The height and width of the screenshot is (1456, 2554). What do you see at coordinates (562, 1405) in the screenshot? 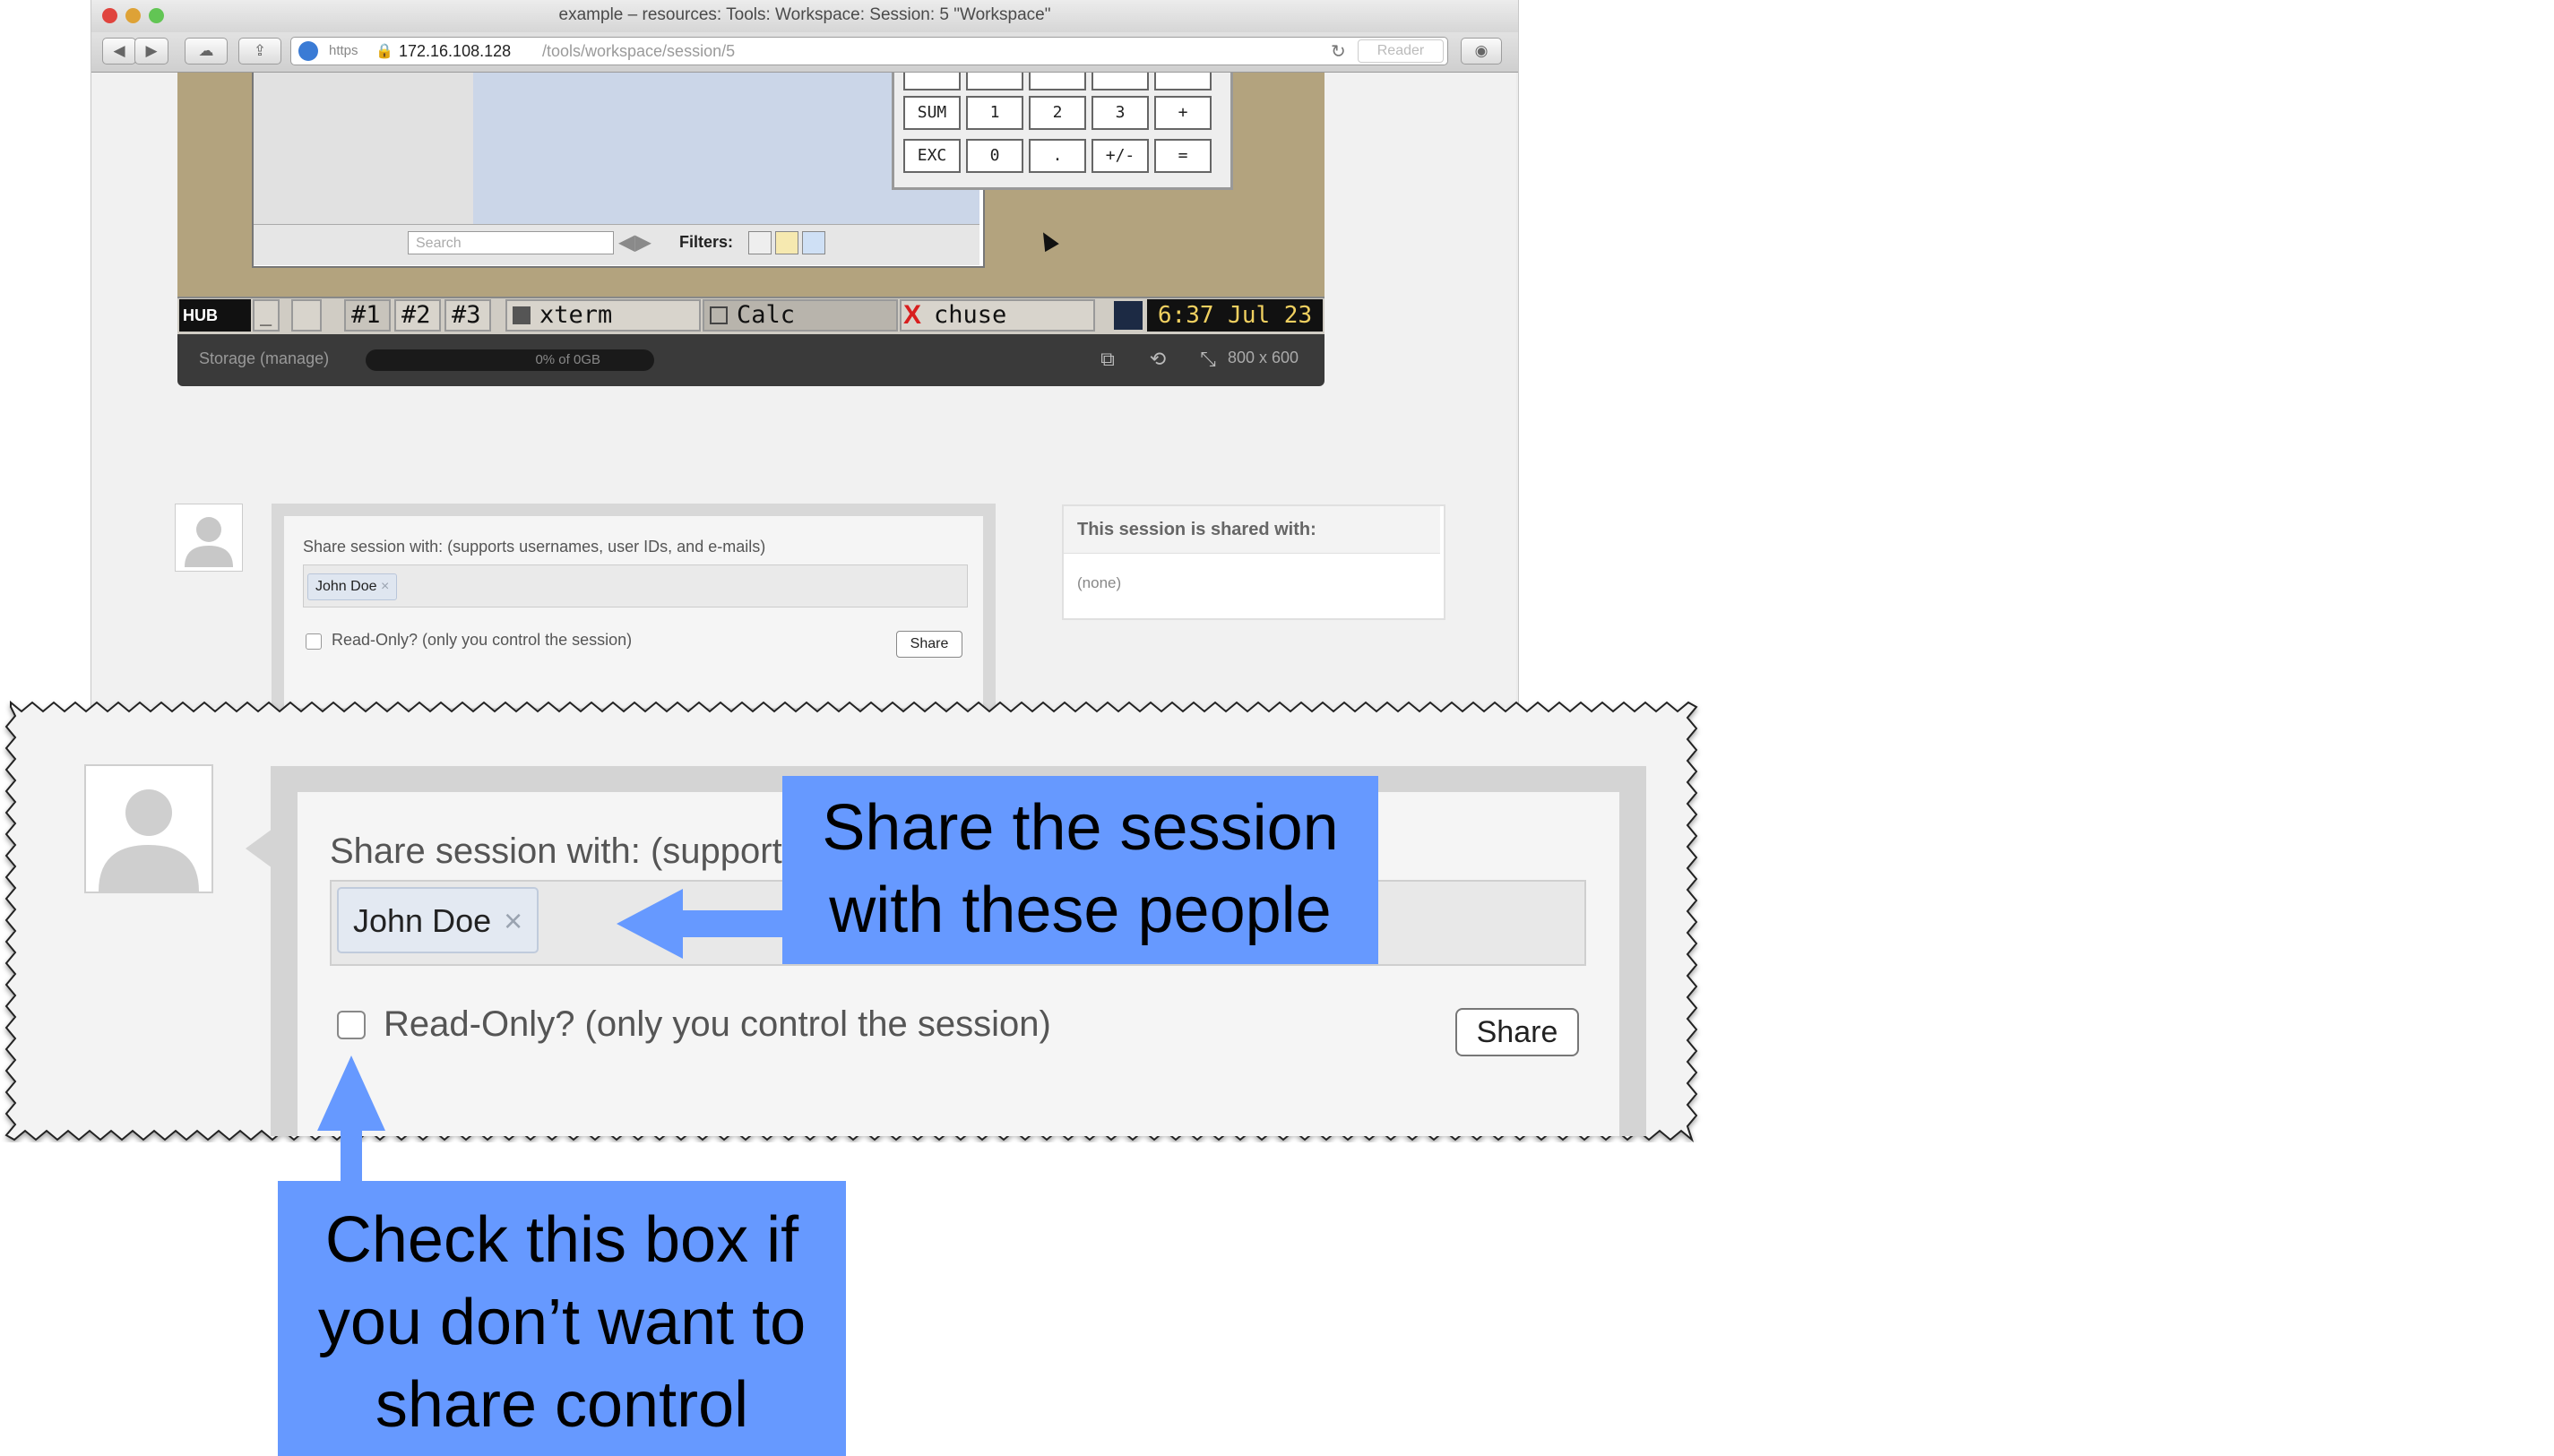
I see `callout-line: share control` at bounding box center [562, 1405].